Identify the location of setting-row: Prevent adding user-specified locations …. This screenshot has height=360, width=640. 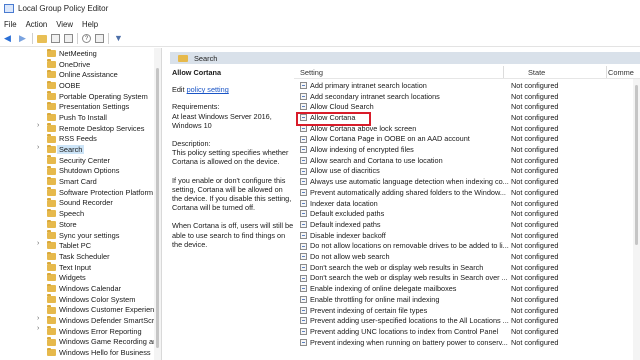
(467, 320).